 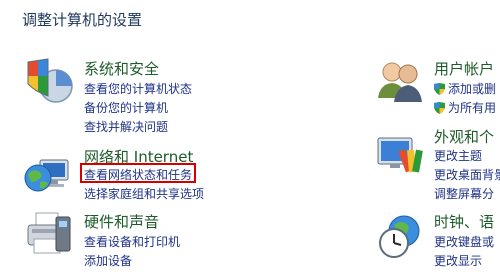 What do you see at coordinates (144, 193) in the screenshot?
I see `link-homegroup-sharing: 选择家庭组和共享选项` at bounding box center [144, 193].